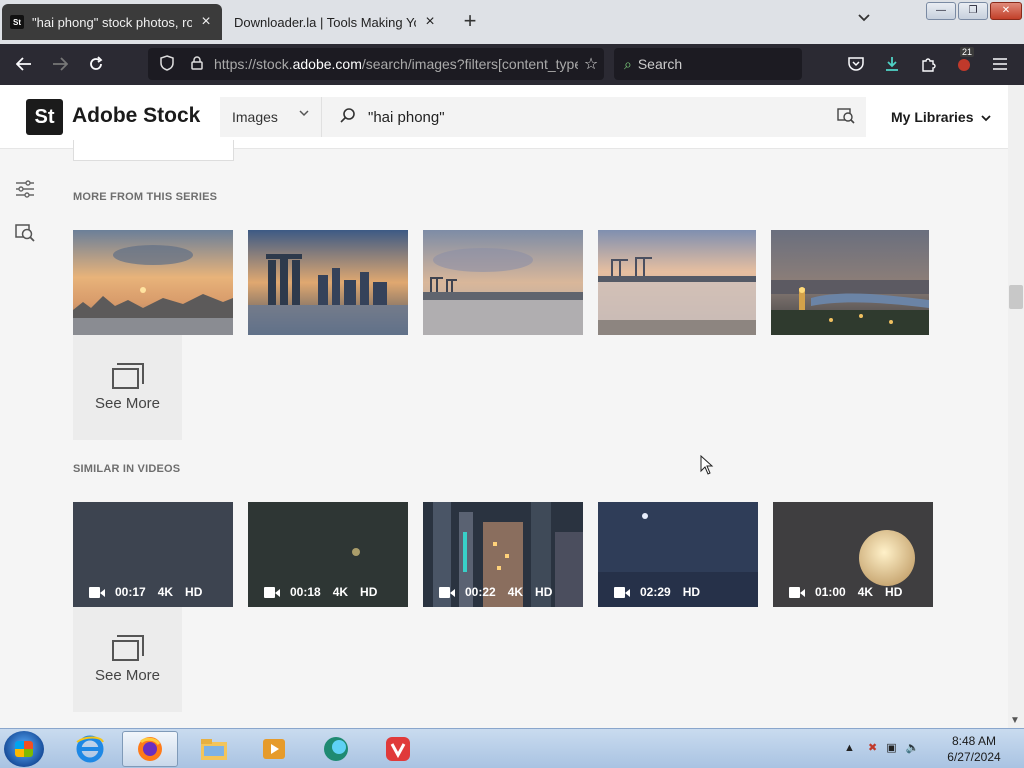 This screenshot has width=1024, height=768. What do you see at coordinates (660, 64) in the screenshot?
I see `search-placeholder: Search` at bounding box center [660, 64].